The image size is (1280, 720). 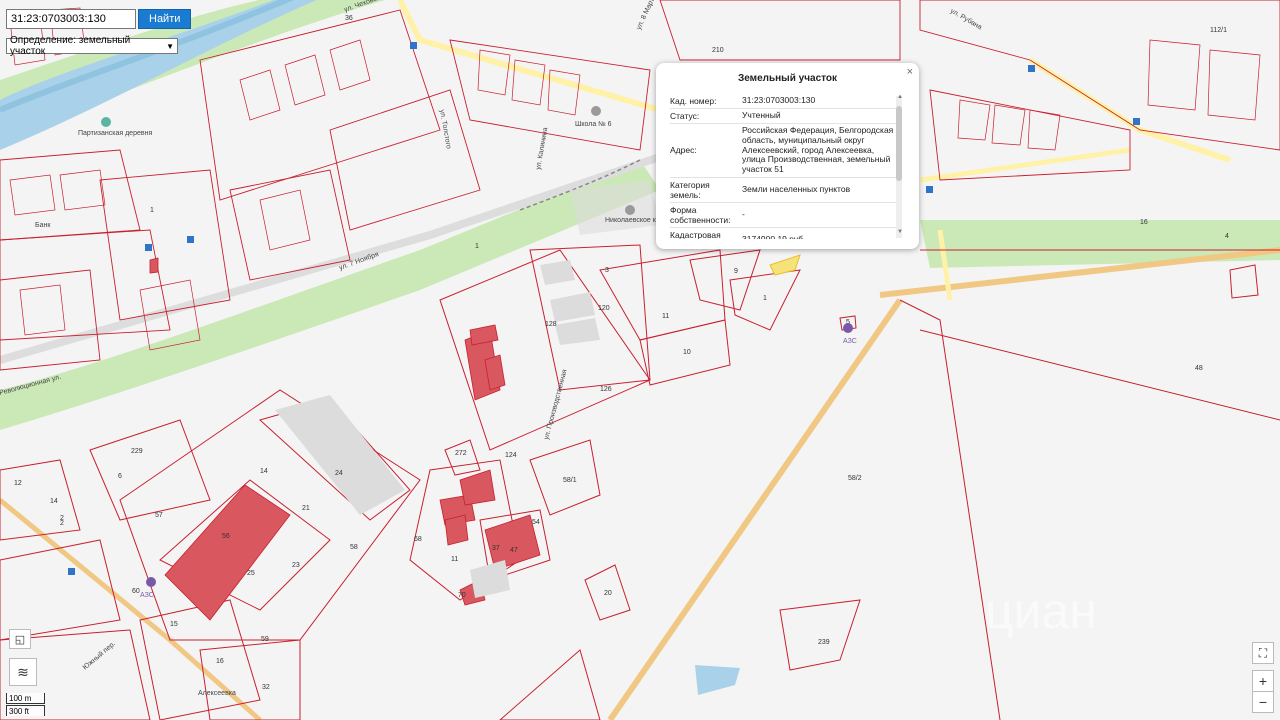 I want to click on ruler-tool-button: ◱, so click(x=20, y=639).